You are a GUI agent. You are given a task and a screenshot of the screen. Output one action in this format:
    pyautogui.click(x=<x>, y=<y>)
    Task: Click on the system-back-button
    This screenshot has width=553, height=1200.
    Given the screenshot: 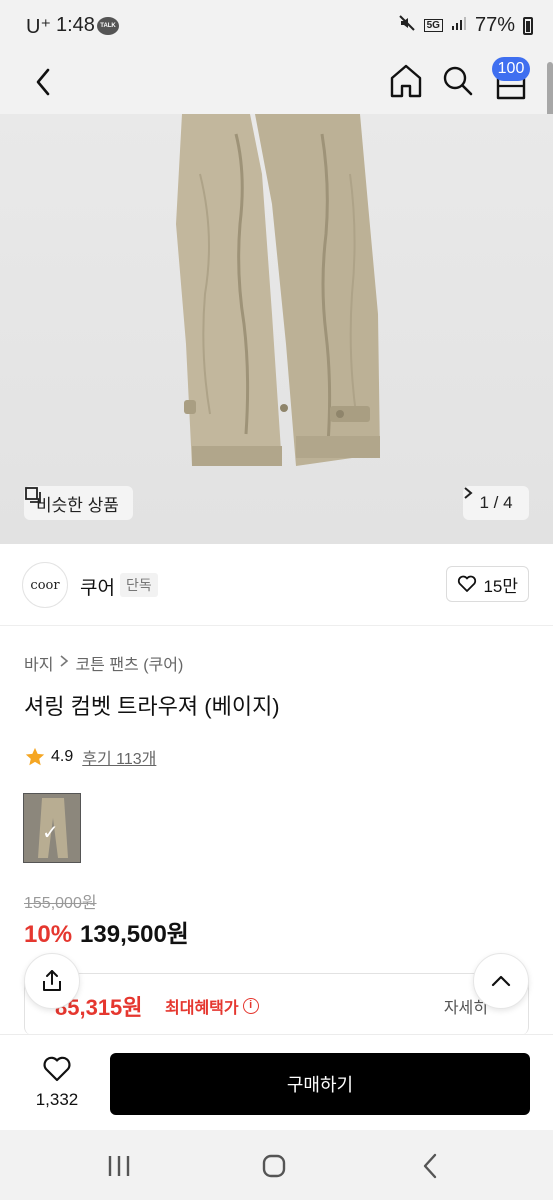 What is the action you would take?
    pyautogui.click(x=430, y=1168)
    